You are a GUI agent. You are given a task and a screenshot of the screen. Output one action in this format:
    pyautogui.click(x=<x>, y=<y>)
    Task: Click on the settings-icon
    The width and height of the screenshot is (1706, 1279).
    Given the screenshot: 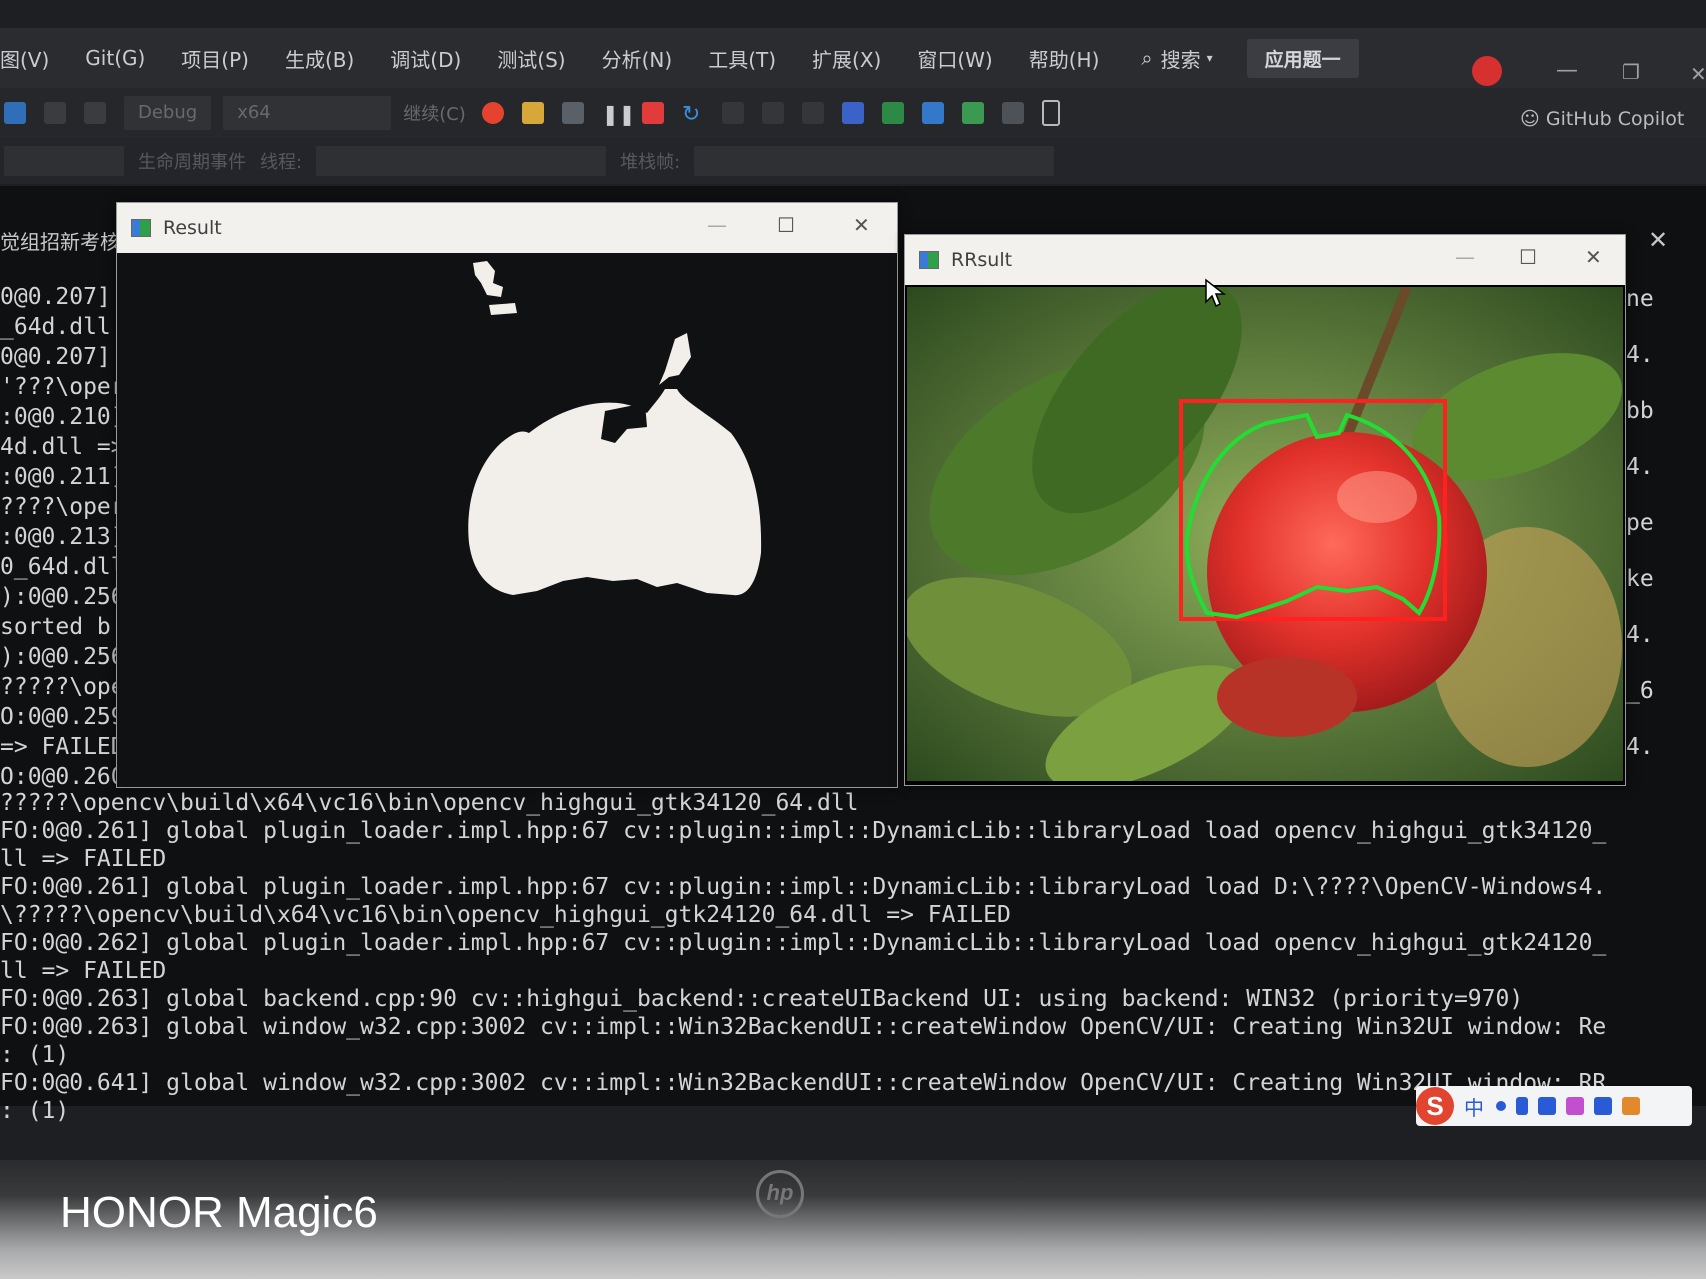 What is the action you would take?
    pyautogui.click(x=1631, y=1106)
    